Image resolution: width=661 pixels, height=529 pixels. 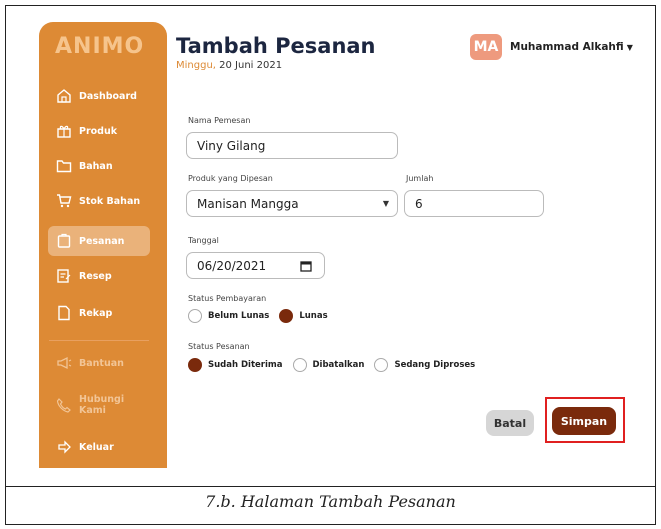 I want to click on product-value: Manisan Mangga, so click(x=248, y=203).